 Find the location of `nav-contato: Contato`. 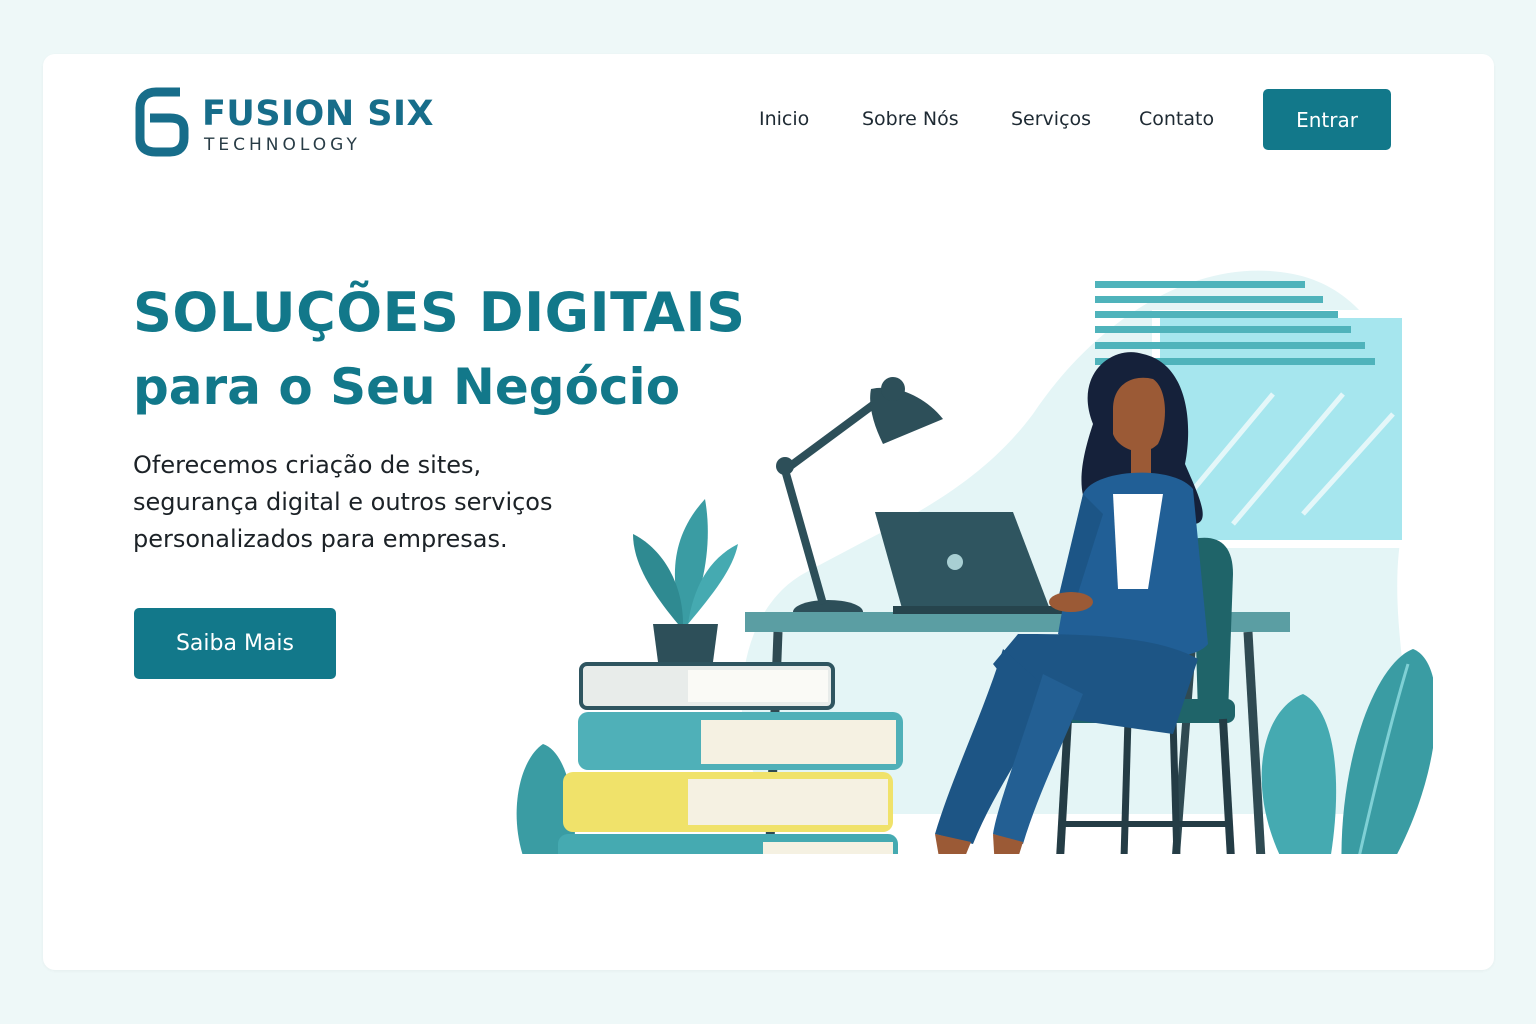

nav-contato: Contato is located at coordinates (1176, 119).